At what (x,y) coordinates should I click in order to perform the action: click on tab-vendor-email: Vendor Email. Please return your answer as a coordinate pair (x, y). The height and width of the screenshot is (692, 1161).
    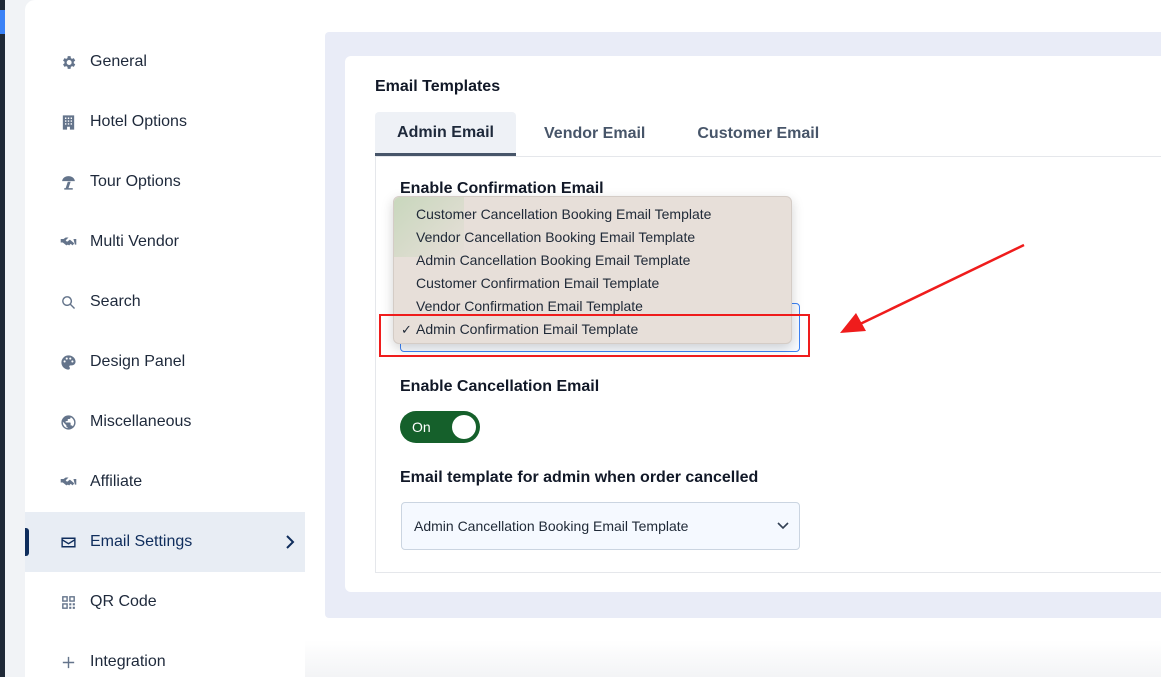
    Looking at the image, I should click on (594, 134).